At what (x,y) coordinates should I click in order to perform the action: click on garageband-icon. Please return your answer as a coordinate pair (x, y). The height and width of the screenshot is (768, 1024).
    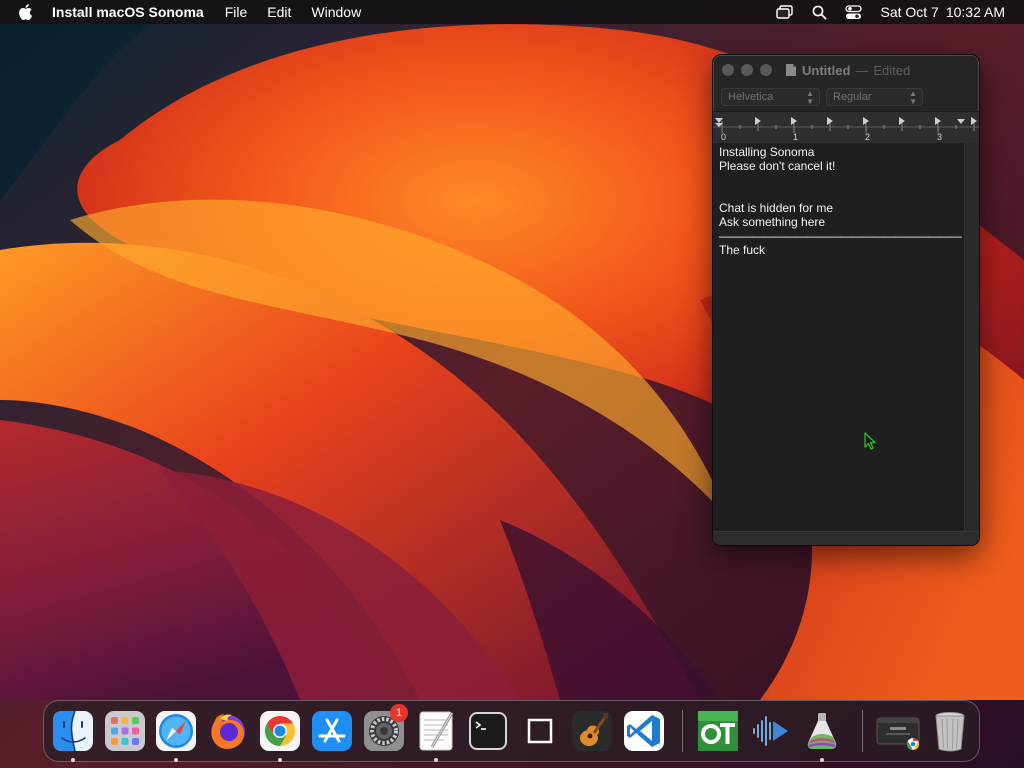
    Looking at the image, I should click on (592, 731).